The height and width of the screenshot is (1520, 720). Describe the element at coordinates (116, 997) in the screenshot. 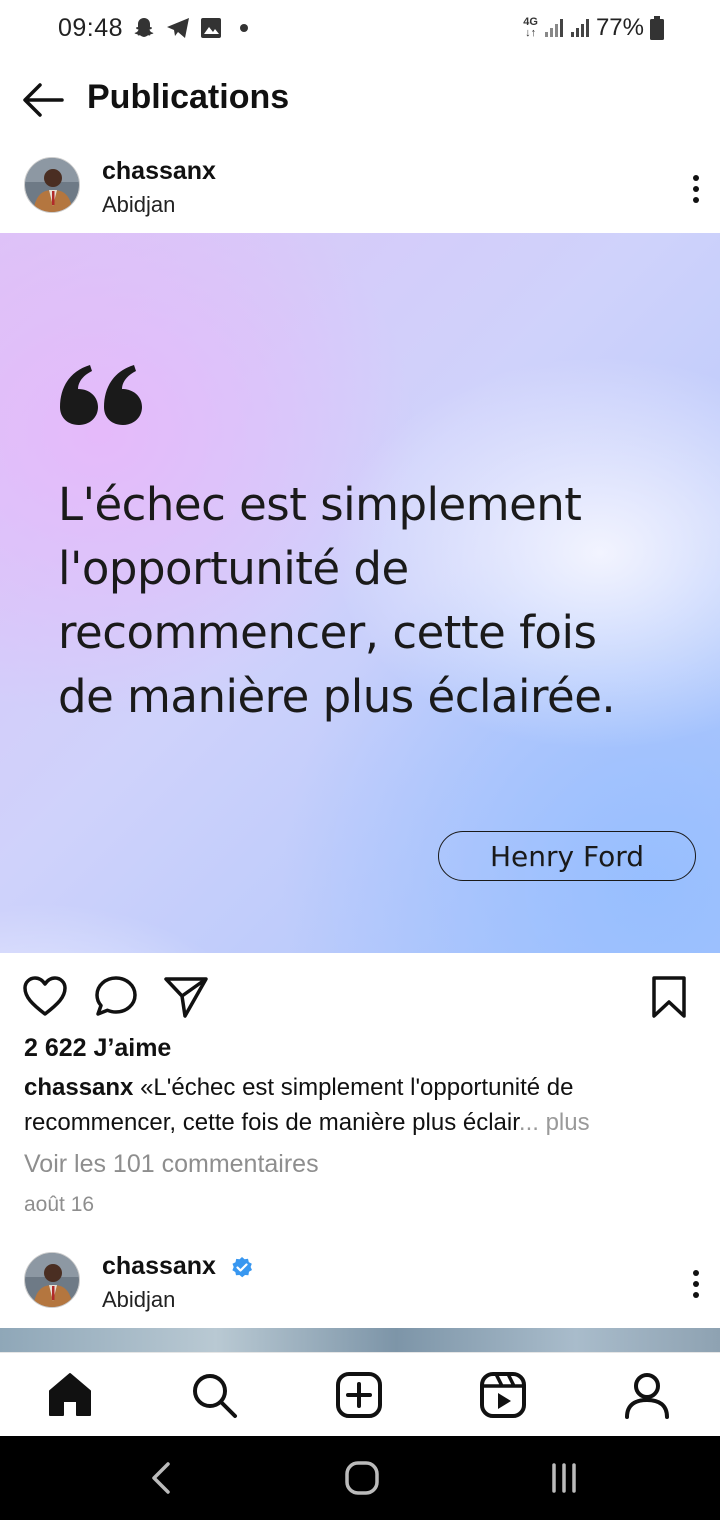

I see `comment-icon` at that location.